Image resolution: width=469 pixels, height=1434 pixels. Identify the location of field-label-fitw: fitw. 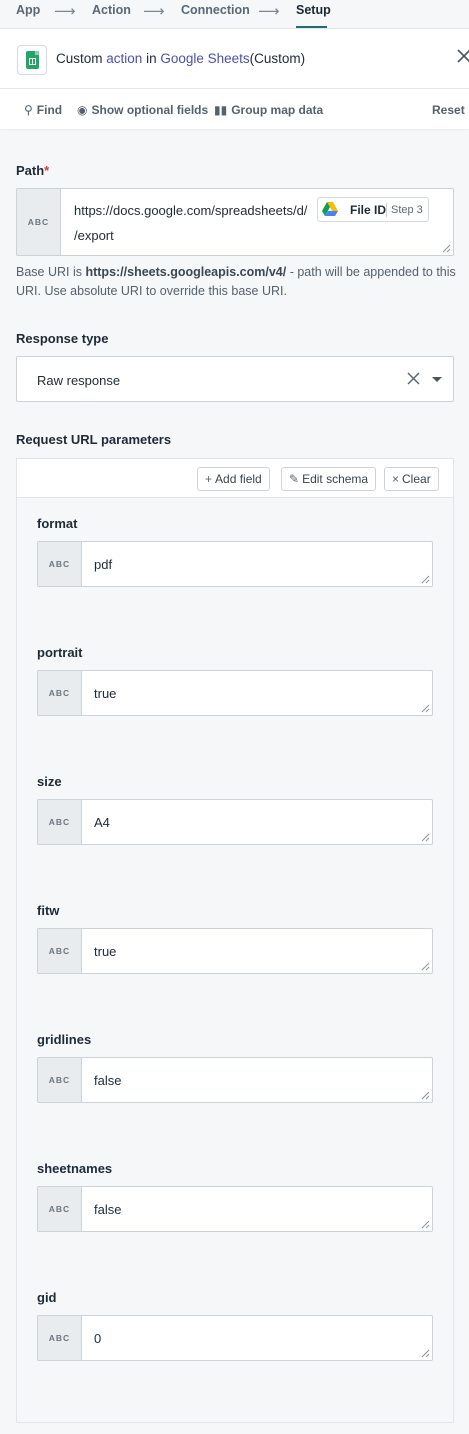
(48, 910).